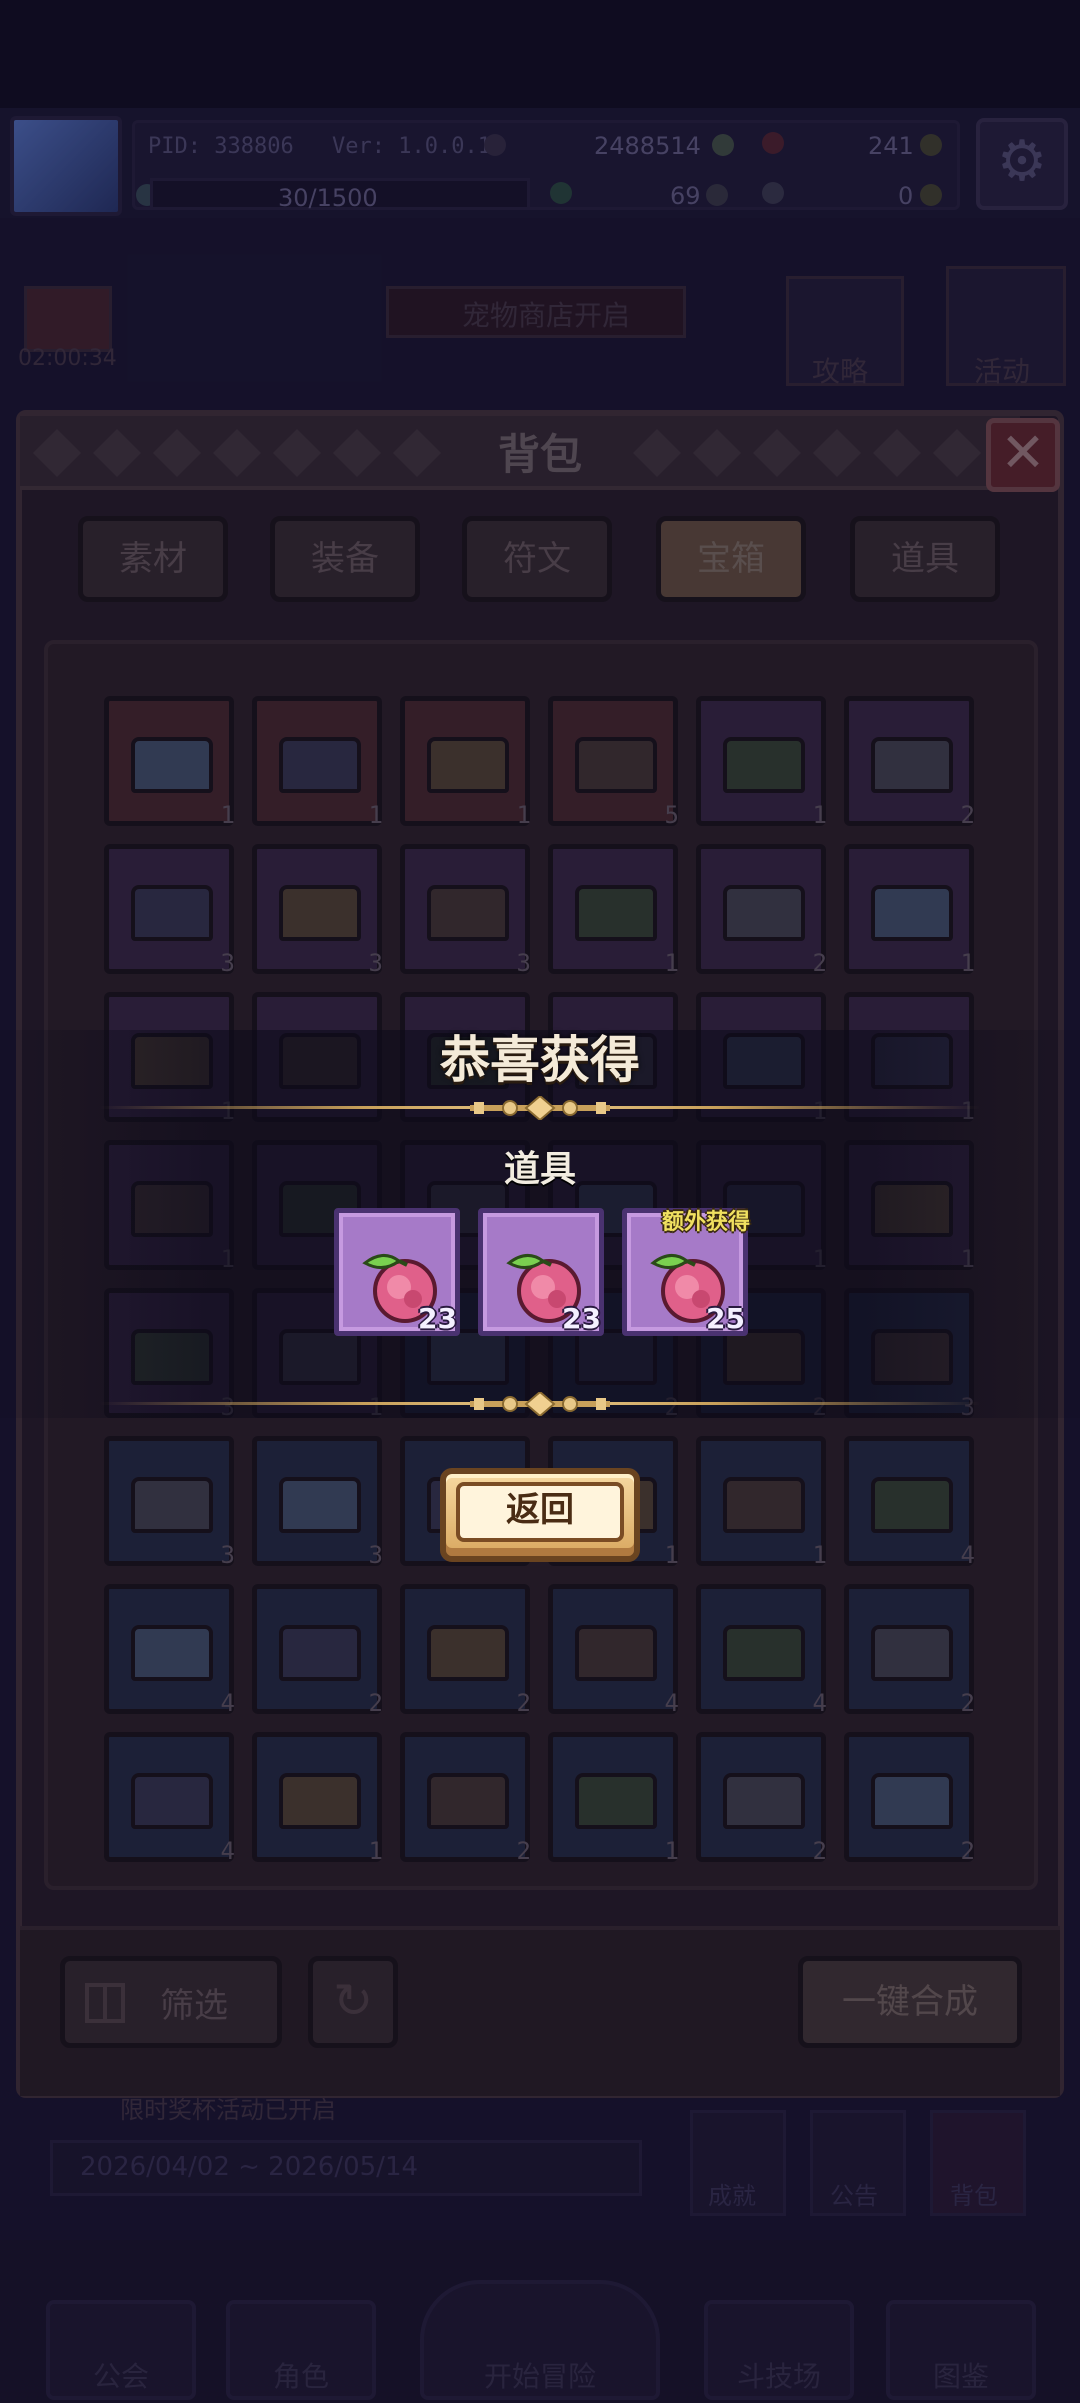  What do you see at coordinates (540, 1108) in the screenshot?
I see `ornament-top` at bounding box center [540, 1108].